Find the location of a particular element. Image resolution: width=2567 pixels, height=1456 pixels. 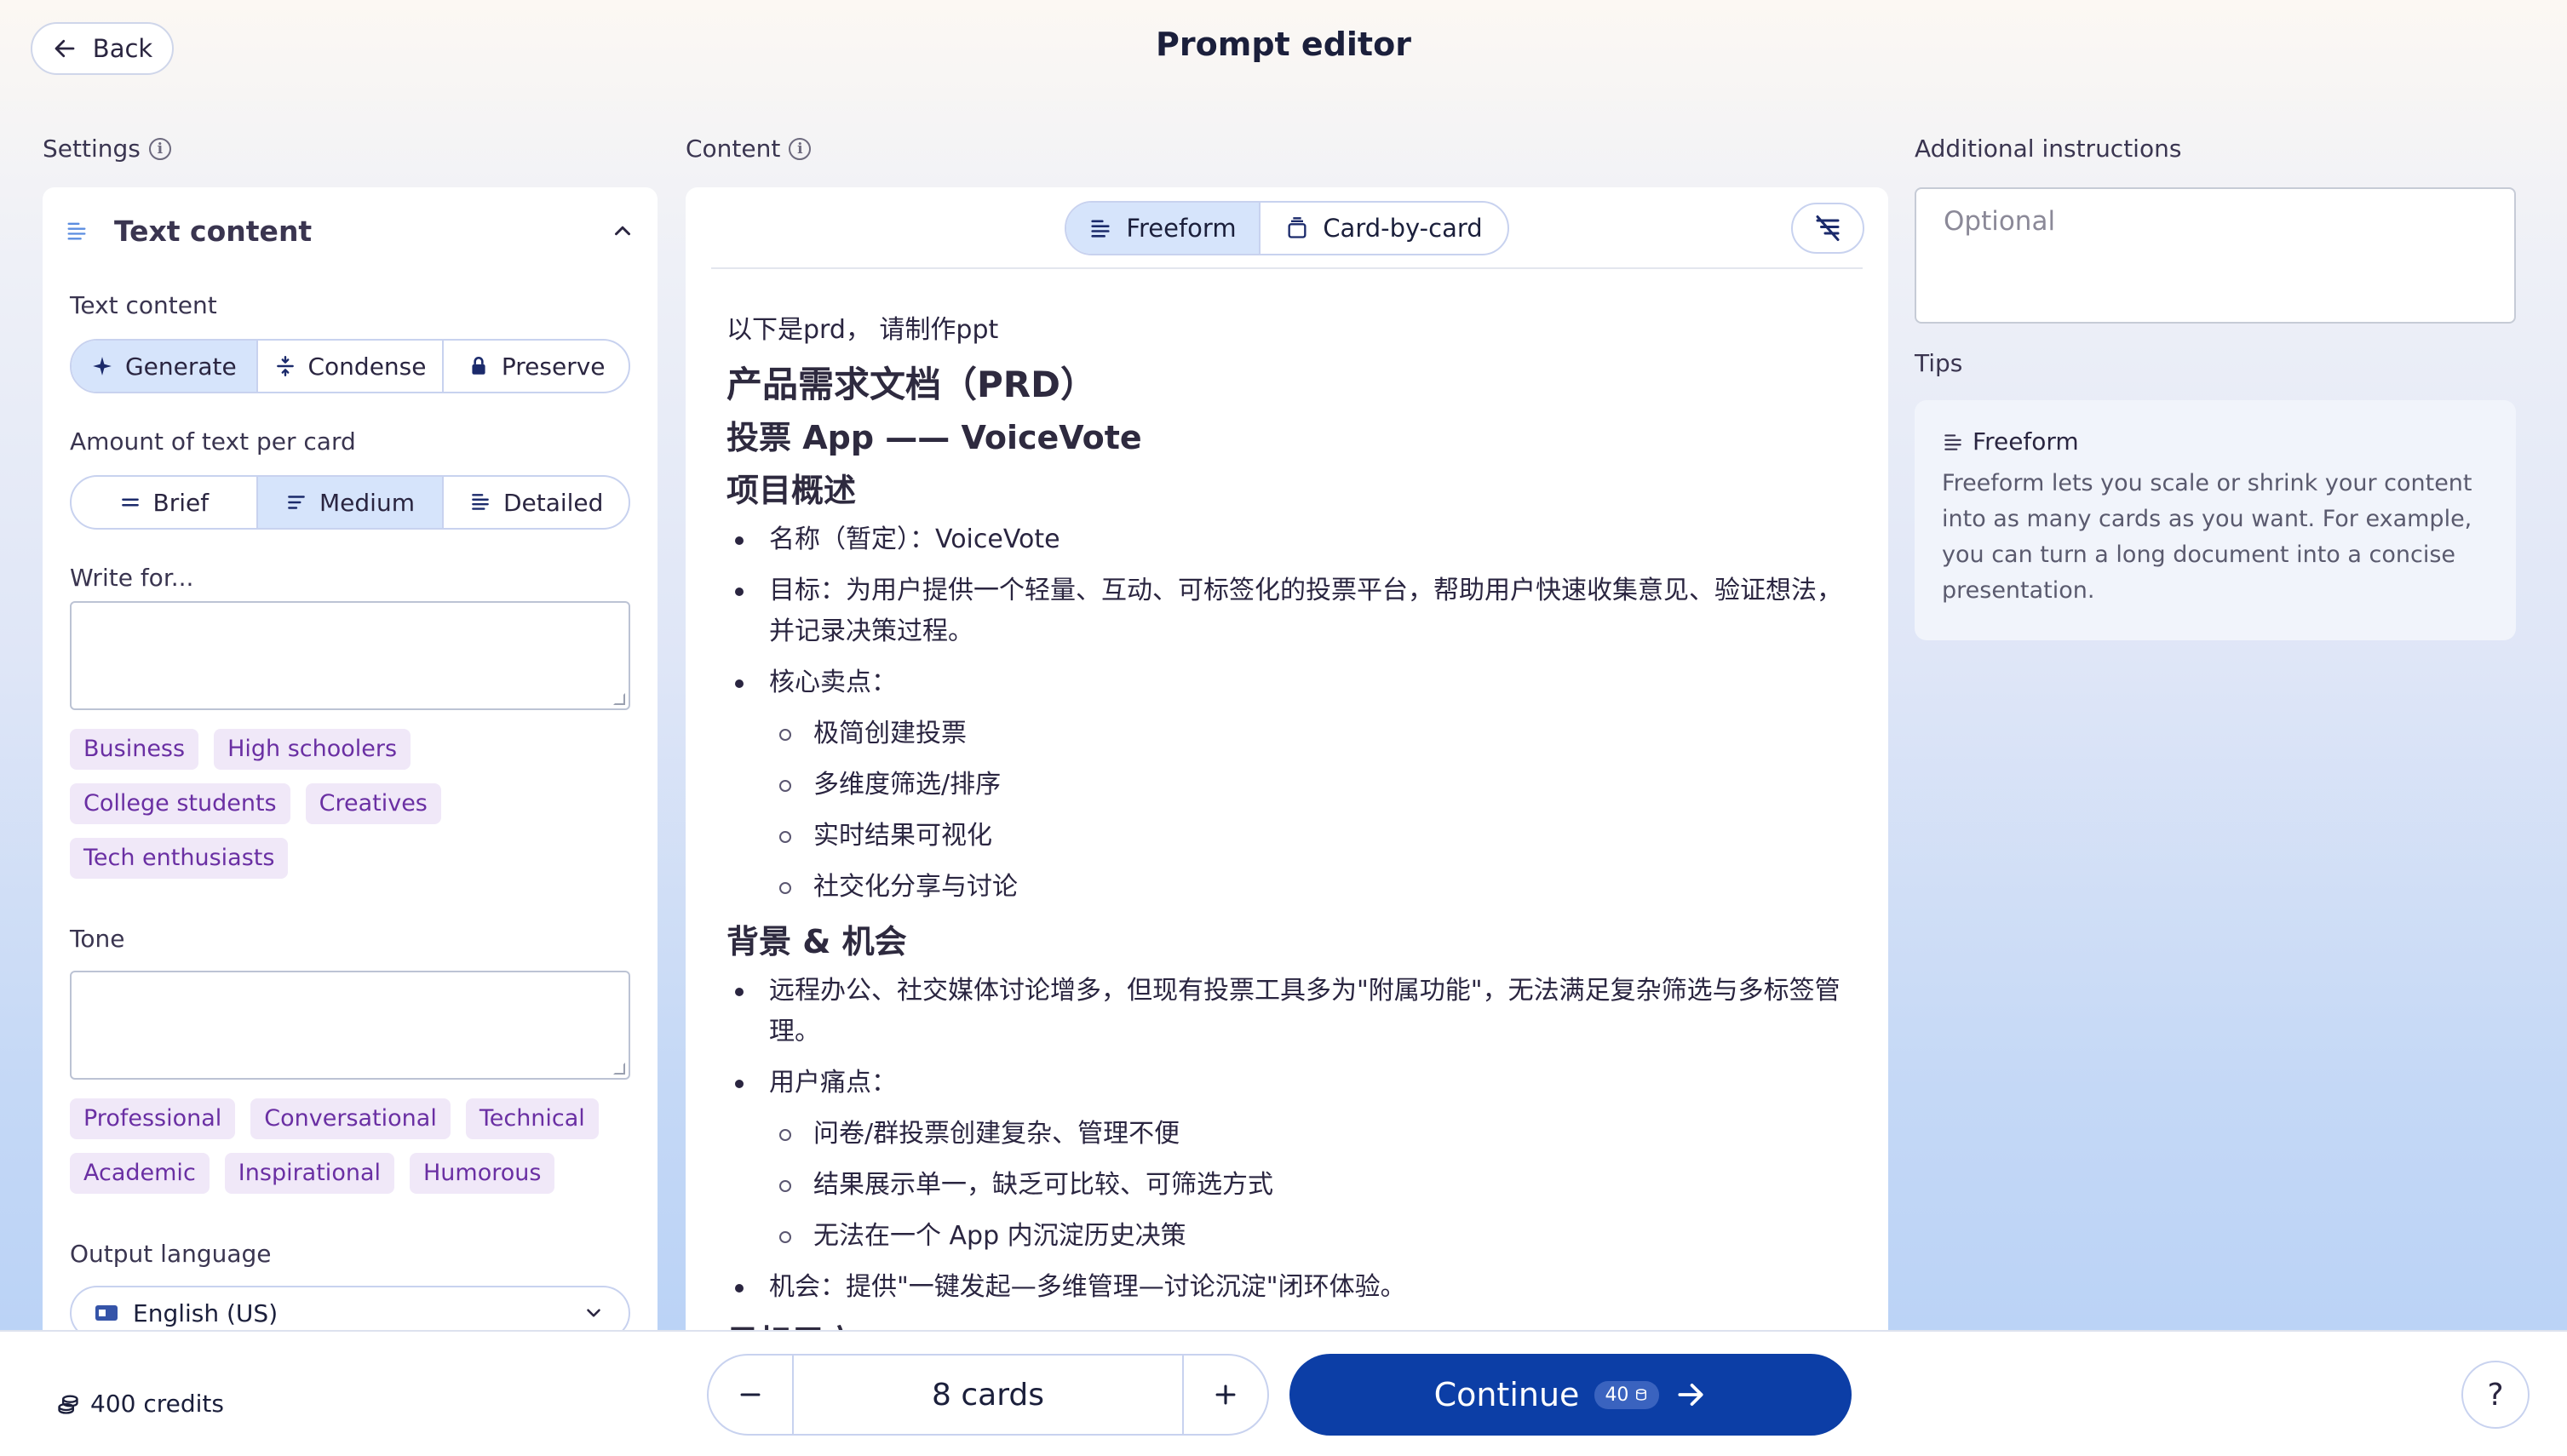

text-content-panel-header: Text content is located at coordinates (350, 230).